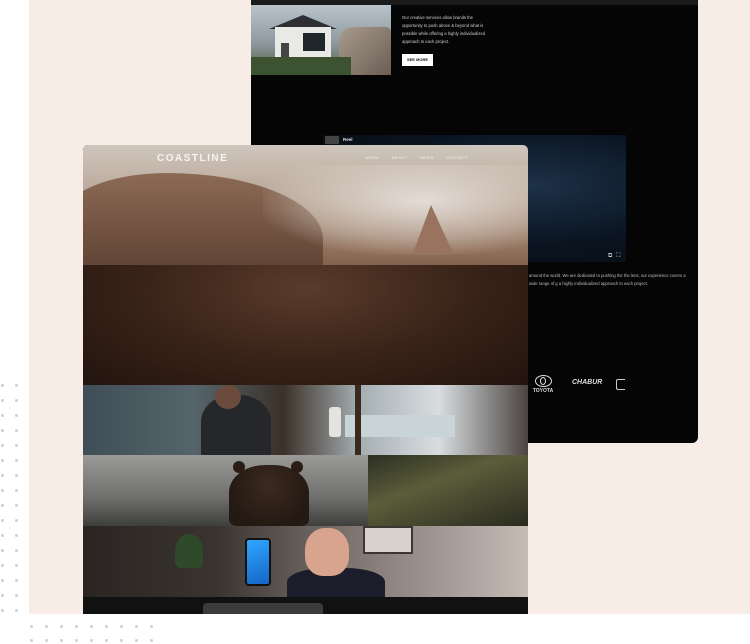 The height and width of the screenshot is (644, 750). What do you see at coordinates (301, 66) in the screenshot?
I see `house-lawn` at bounding box center [301, 66].